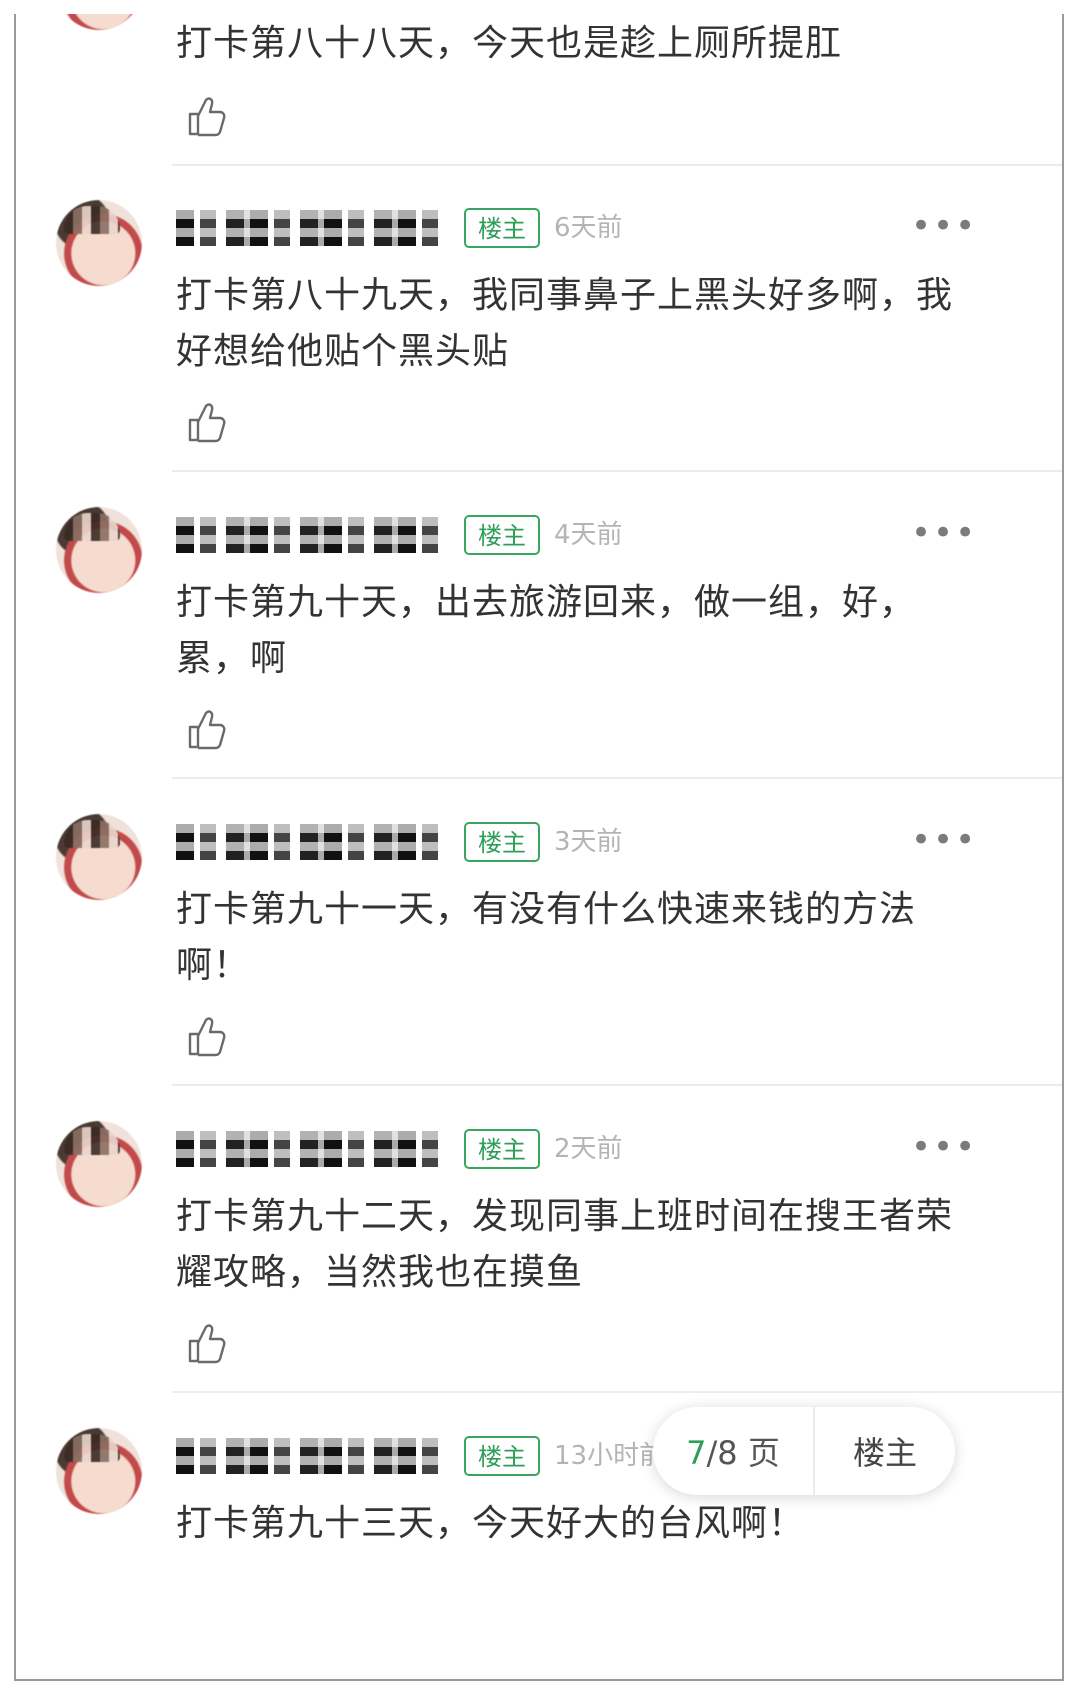 Image resolution: width=1080 pixels, height=1695 pixels. Describe the element at coordinates (546, 937) in the screenshot. I see `post-text: 打卡第九十一天，有没有什么快速来钱的方法啊！` at that location.